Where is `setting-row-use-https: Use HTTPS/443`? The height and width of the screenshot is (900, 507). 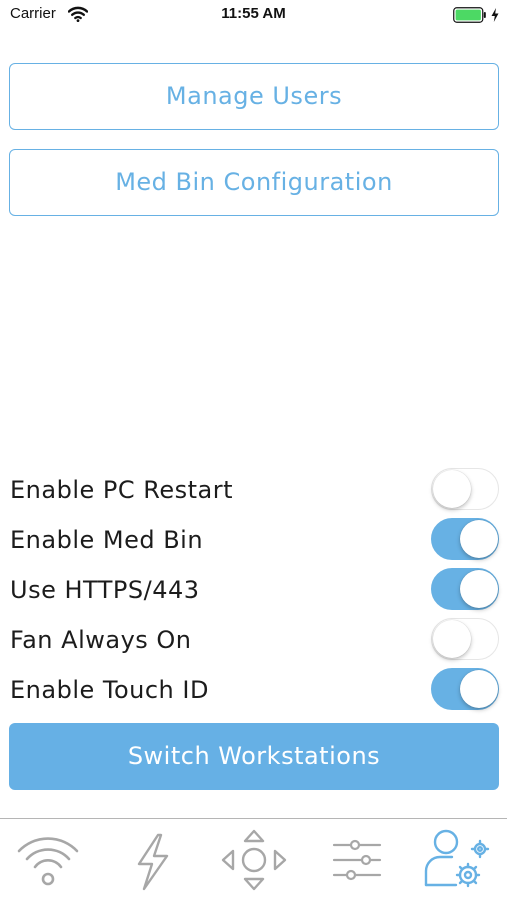 setting-row-use-https: Use HTTPS/443 is located at coordinates (253, 591).